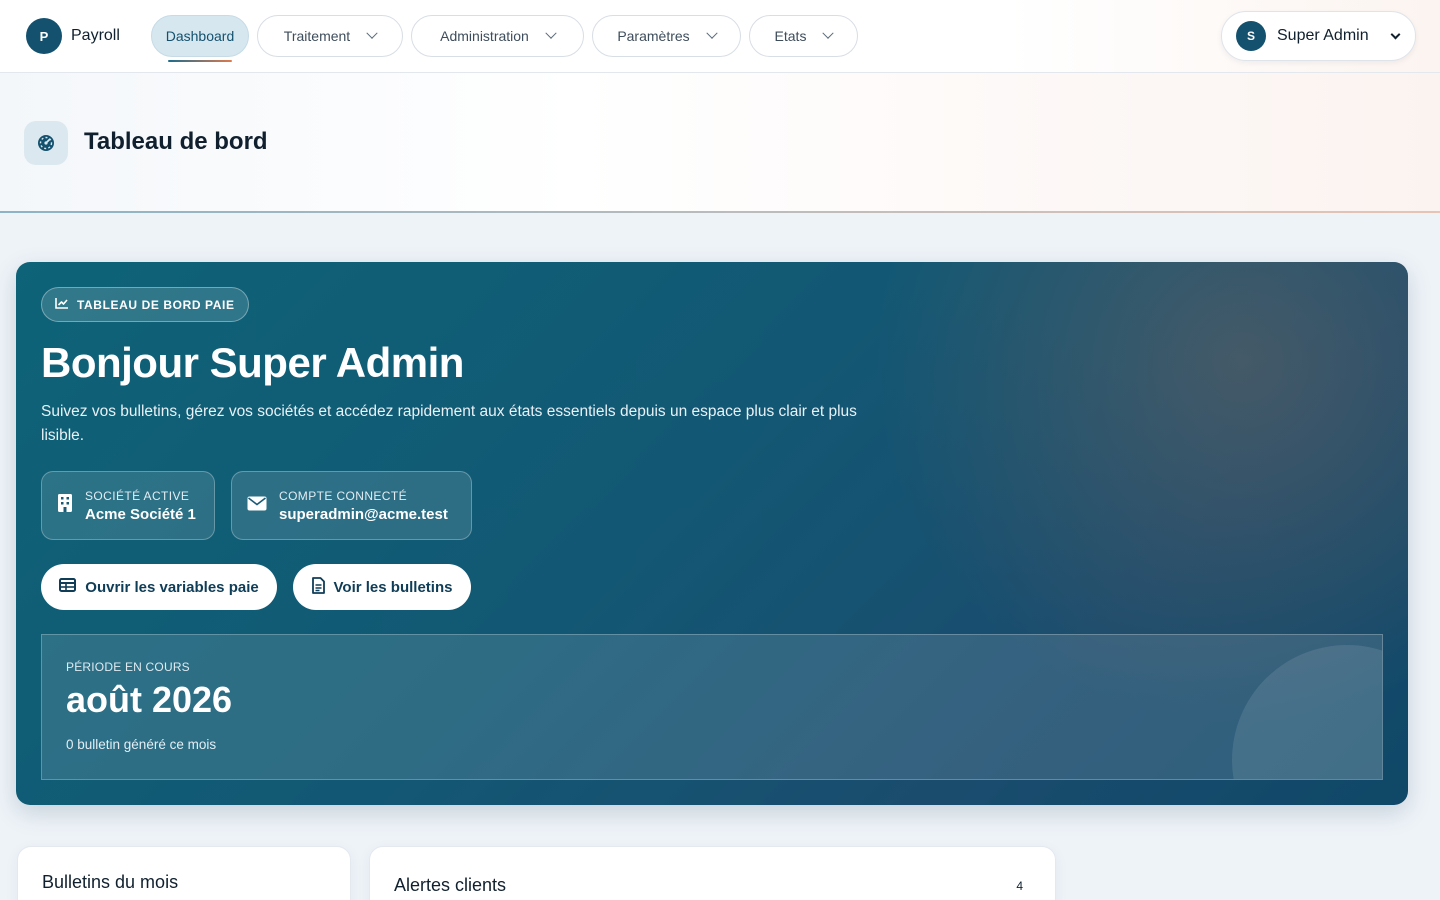 The width and height of the screenshot is (1440, 900). I want to click on chart-line-icon, so click(62, 304).